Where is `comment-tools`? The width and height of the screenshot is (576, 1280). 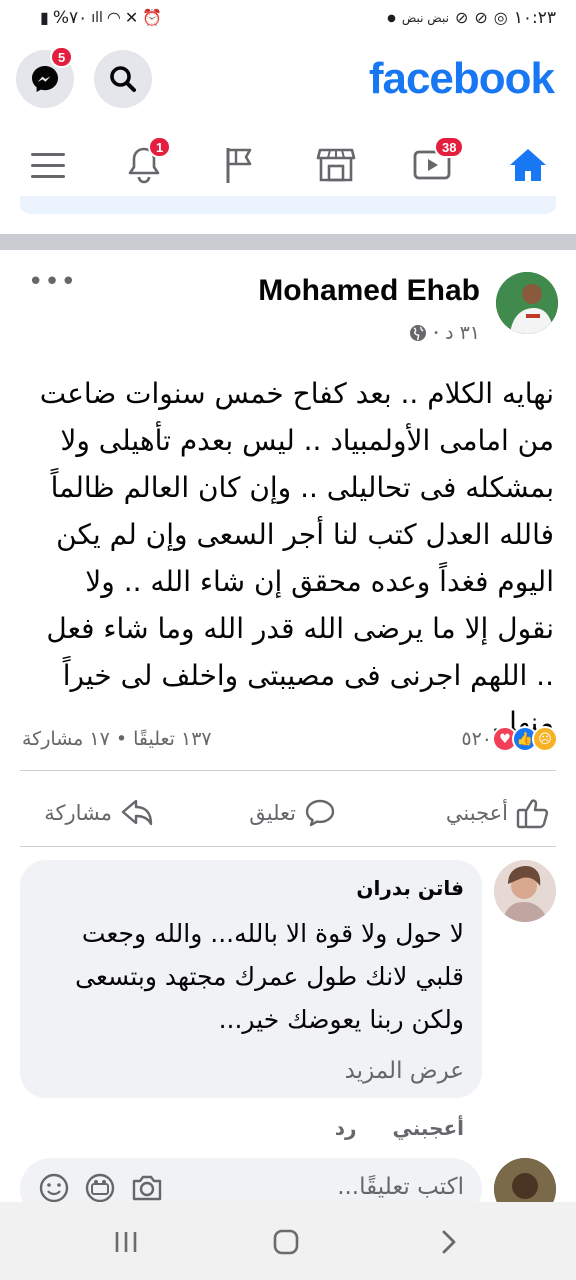 comment-tools is located at coordinates (101, 1188).